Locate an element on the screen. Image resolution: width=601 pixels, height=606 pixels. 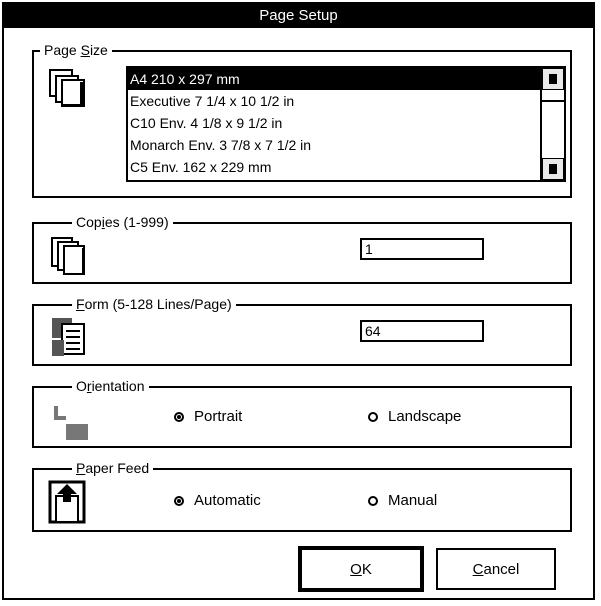
copies-group: Copies (1-999) 1 is located at coordinates (302, 249).